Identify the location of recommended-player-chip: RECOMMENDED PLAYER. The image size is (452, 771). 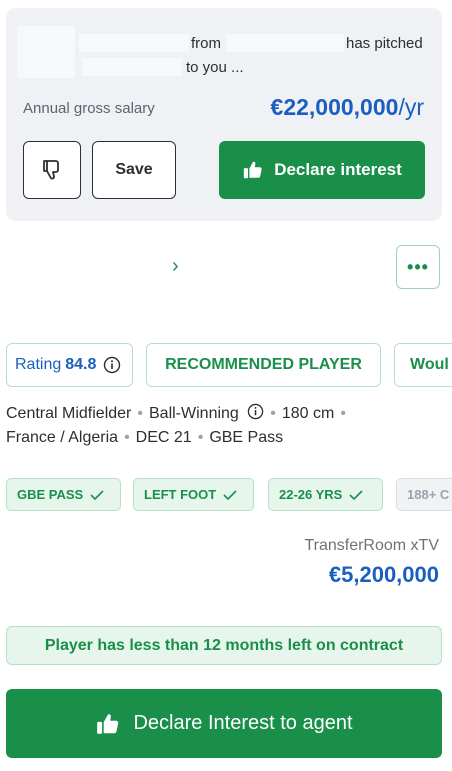
(263, 365).